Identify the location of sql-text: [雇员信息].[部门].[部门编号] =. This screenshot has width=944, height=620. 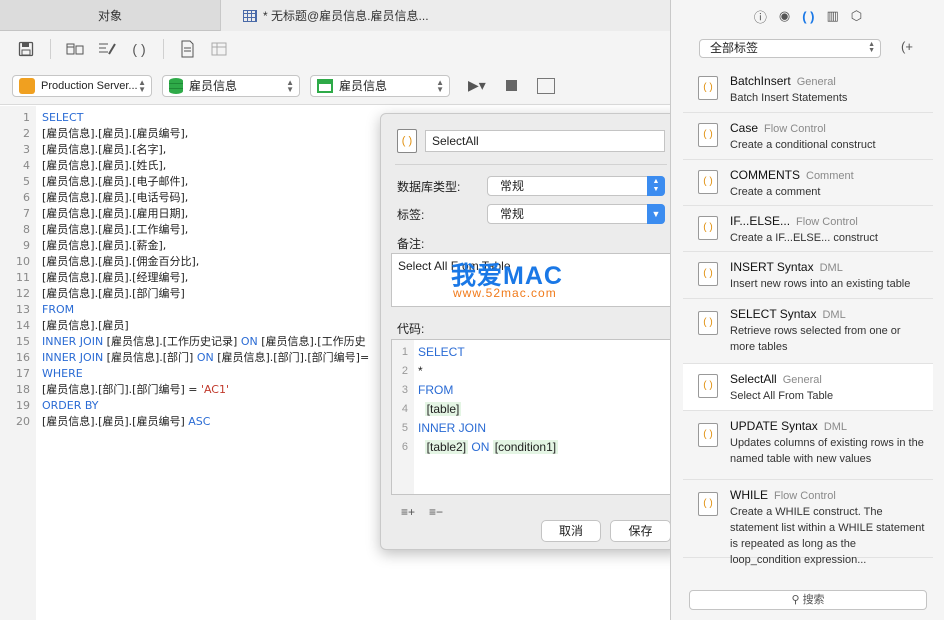
(121, 389).